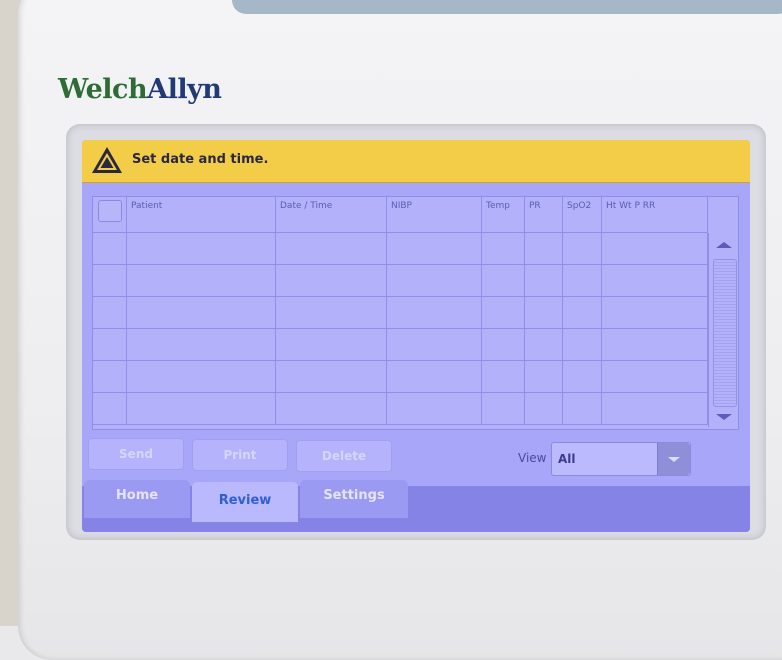 The height and width of the screenshot is (660, 782). Describe the element at coordinates (655, 215) in the screenshot. I see `column-header: Ht Wt P RR` at that location.